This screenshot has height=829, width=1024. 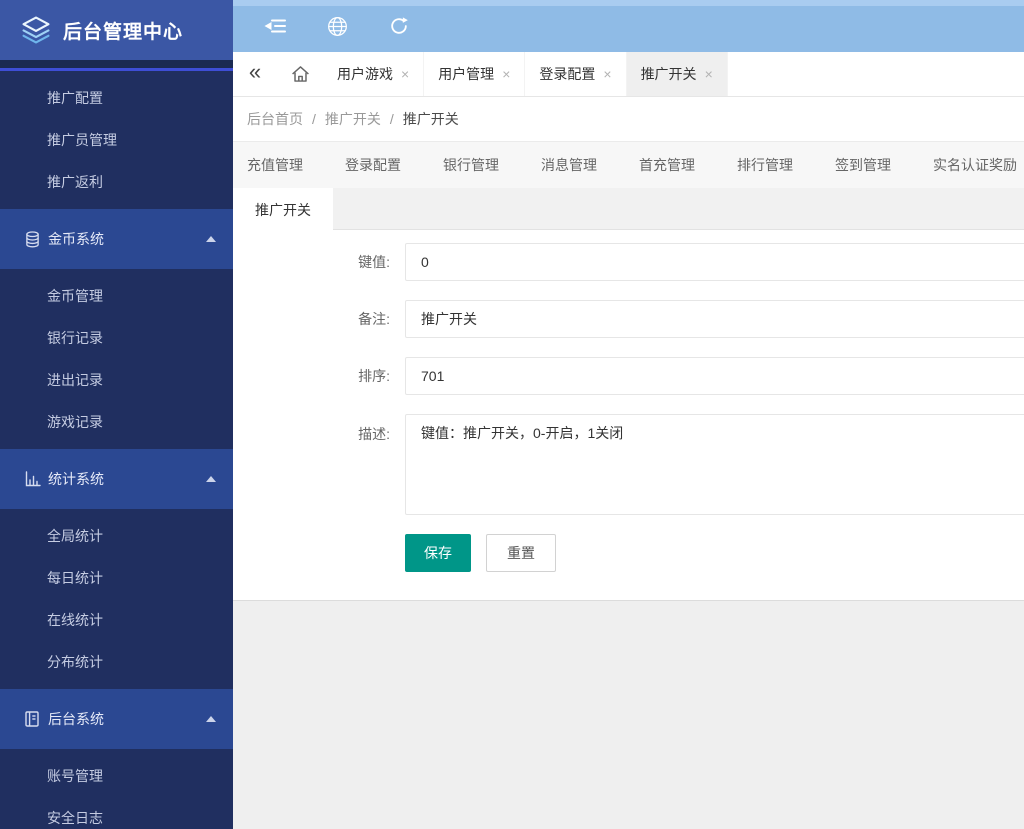 I want to click on form-row-description: 描述: 键值：推广开关，0-开启，1关闭, so click(x=628, y=464).